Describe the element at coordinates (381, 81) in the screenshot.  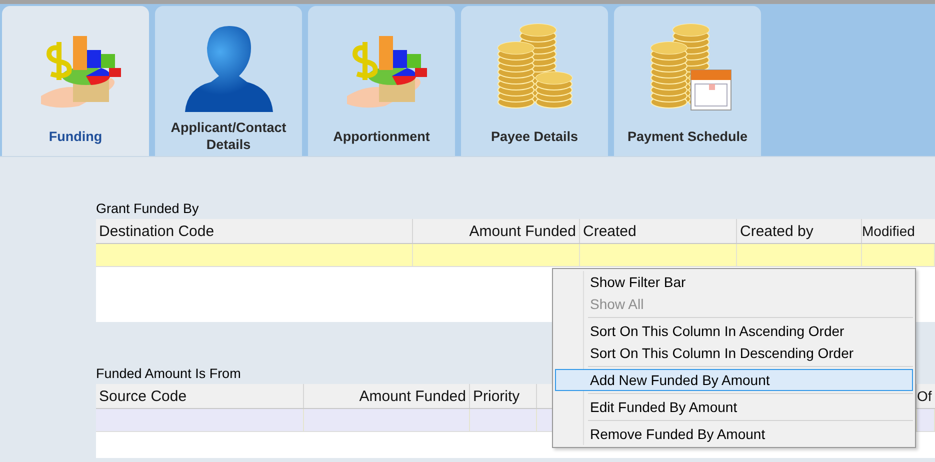
I see `tab: Apportionment` at that location.